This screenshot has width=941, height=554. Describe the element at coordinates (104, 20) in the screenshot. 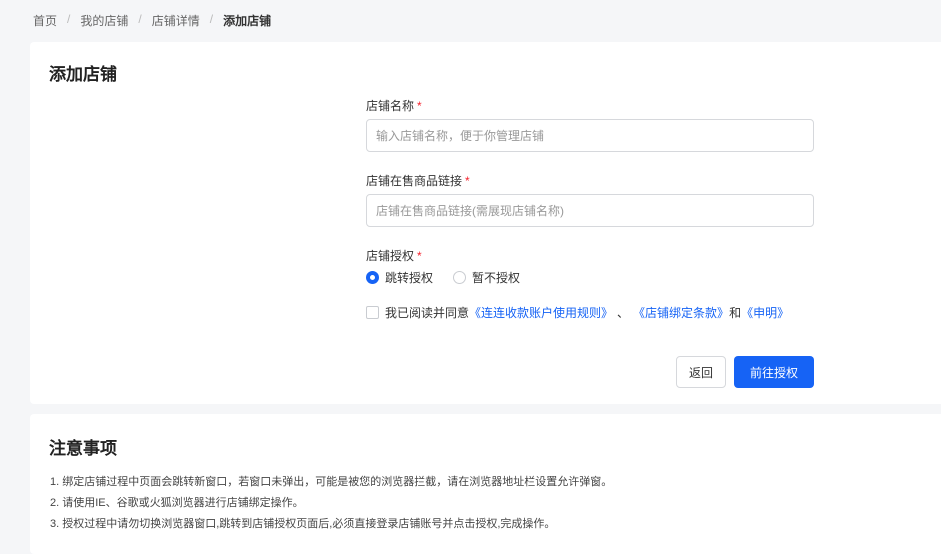

I see `breadcrumb-my-shops: 我的店铺` at that location.